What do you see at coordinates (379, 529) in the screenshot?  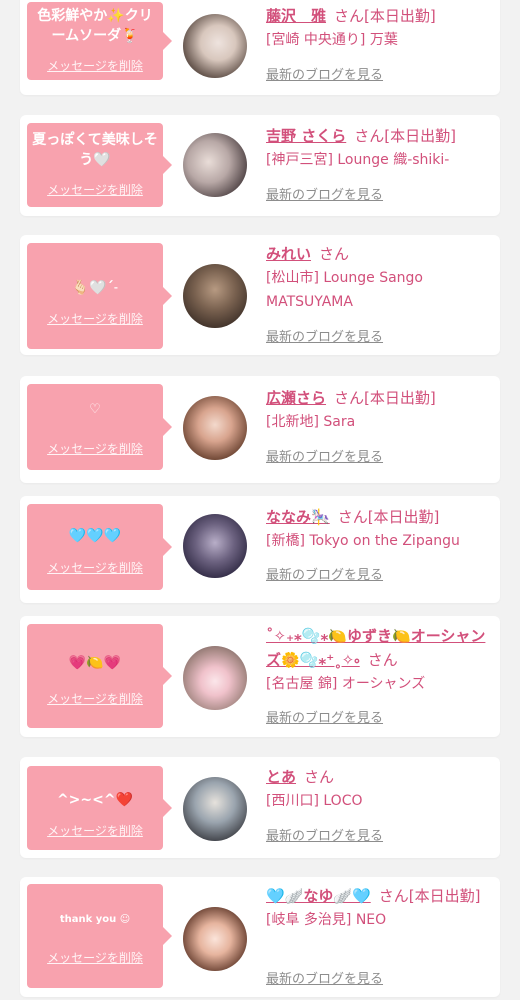 I see `cast-info: ななみ🎠 さん[本日出勤] [新橋] Tokyo on the Zipangu` at bounding box center [379, 529].